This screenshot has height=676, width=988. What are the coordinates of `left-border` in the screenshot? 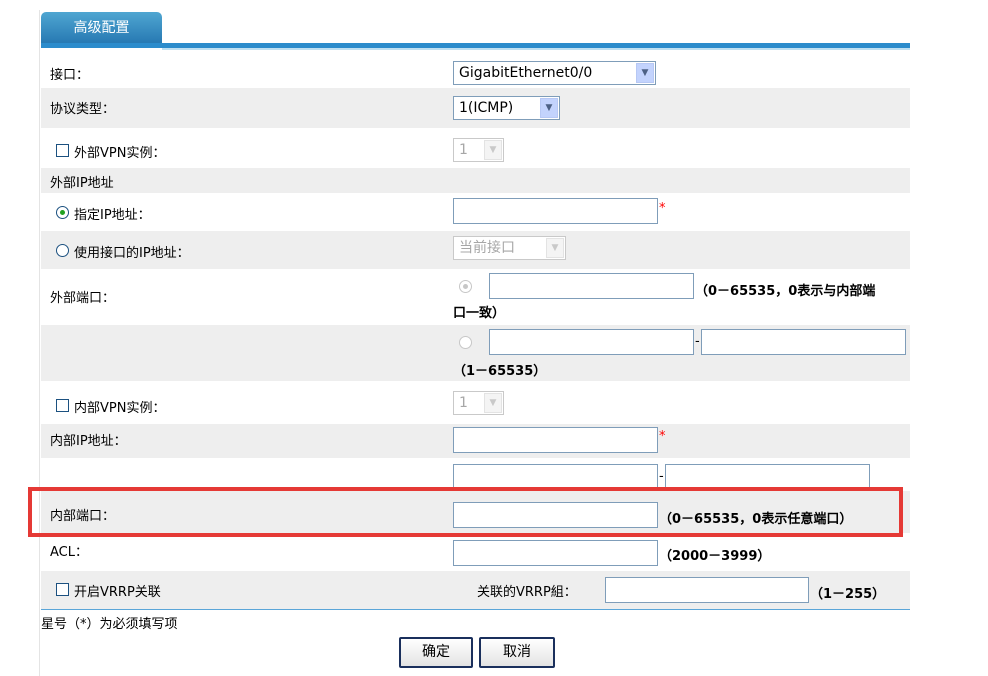 It's located at (39, 343).